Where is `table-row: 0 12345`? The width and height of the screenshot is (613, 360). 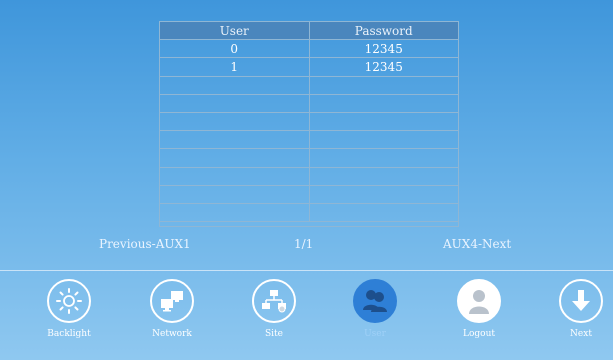 table-row: 0 12345 is located at coordinates (309, 49).